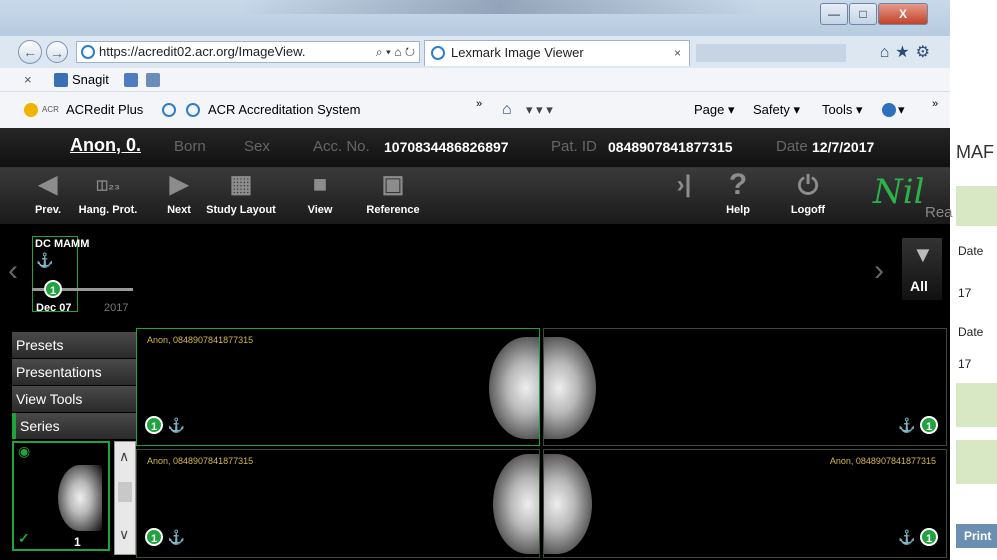 This screenshot has width=997, height=560. What do you see at coordinates (53, 289) in the screenshot?
I see `study-count-badge: 1` at bounding box center [53, 289].